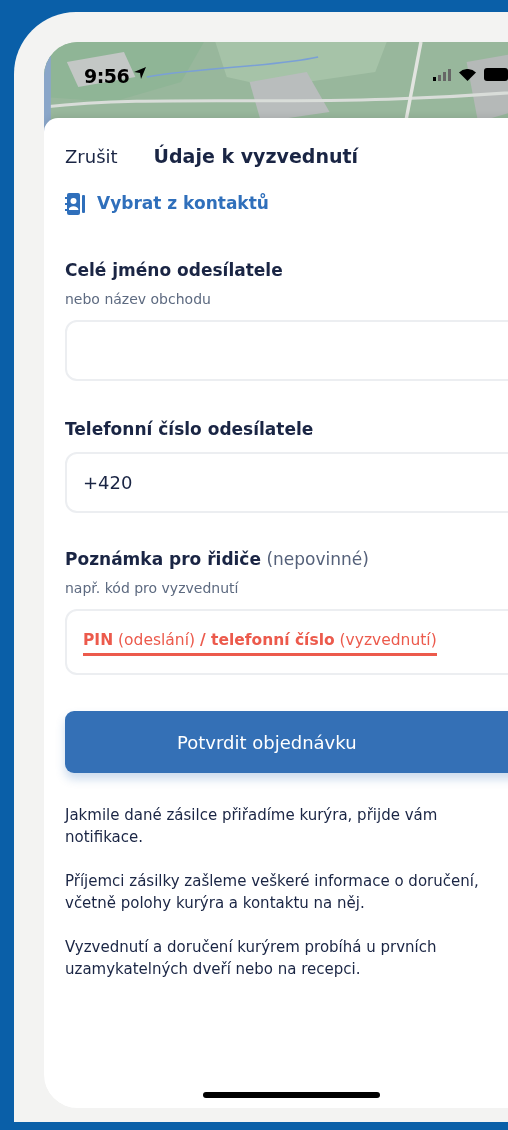 This screenshot has height=1130, width=508. What do you see at coordinates (138, 300) in the screenshot?
I see `field-hint: nebo název obchodu` at bounding box center [138, 300].